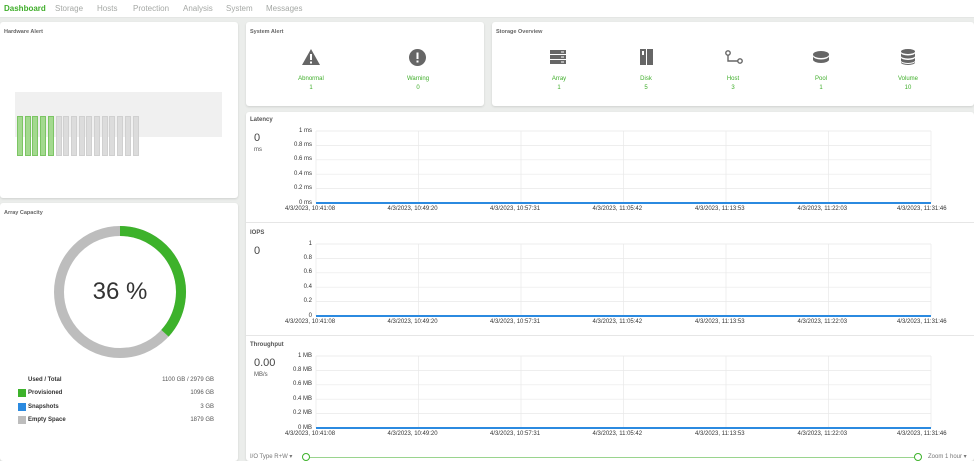 This screenshot has height=461, width=974. Describe the element at coordinates (307, 257) in the screenshot. I see `iops-y-tick-label: 0.8` at that location.